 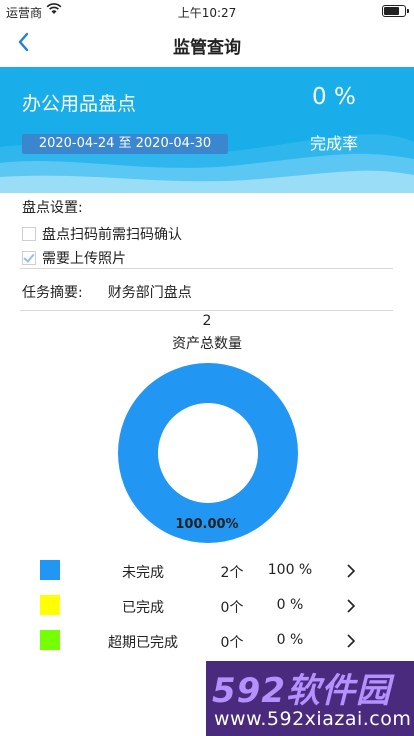 I want to click on watermark-brand: 592软件园, so click(x=301, y=691).